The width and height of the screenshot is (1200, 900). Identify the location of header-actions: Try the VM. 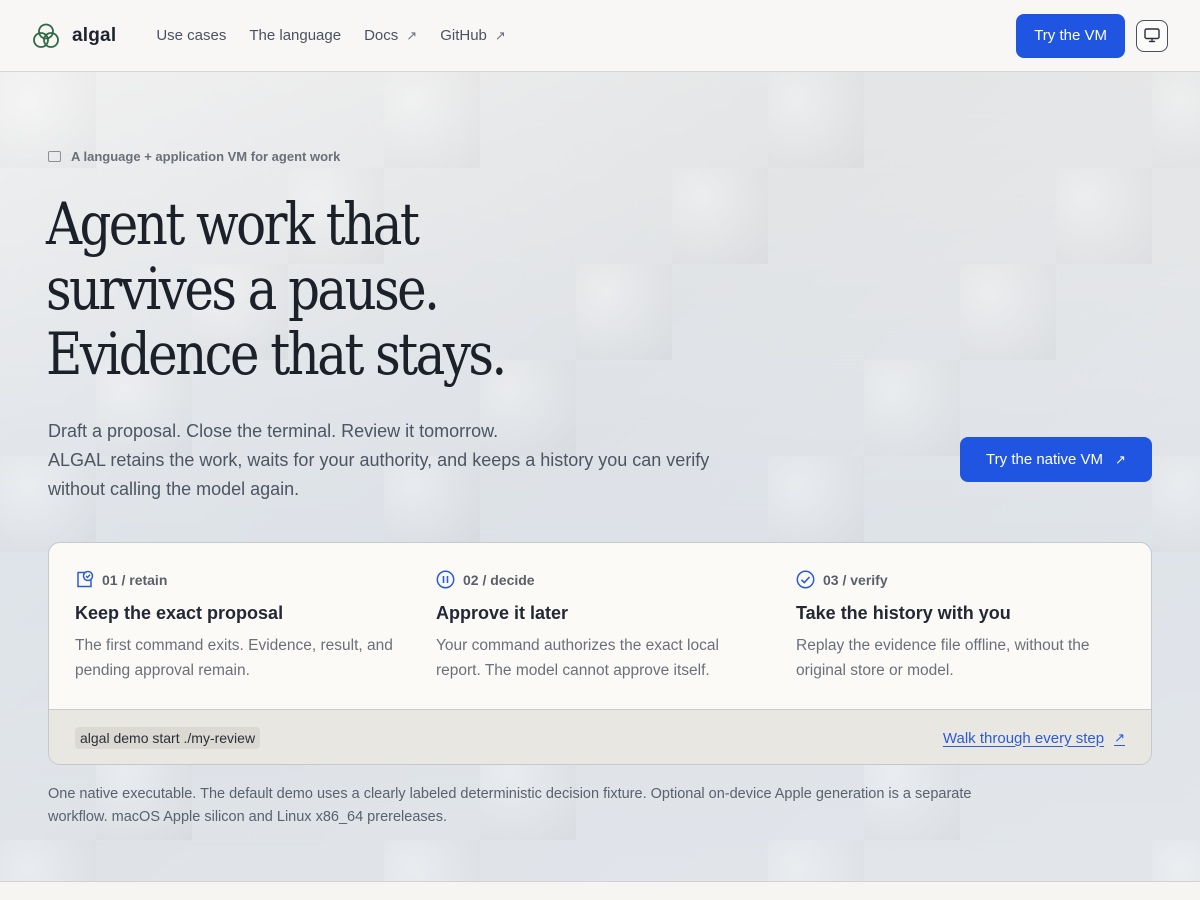
(1092, 35).